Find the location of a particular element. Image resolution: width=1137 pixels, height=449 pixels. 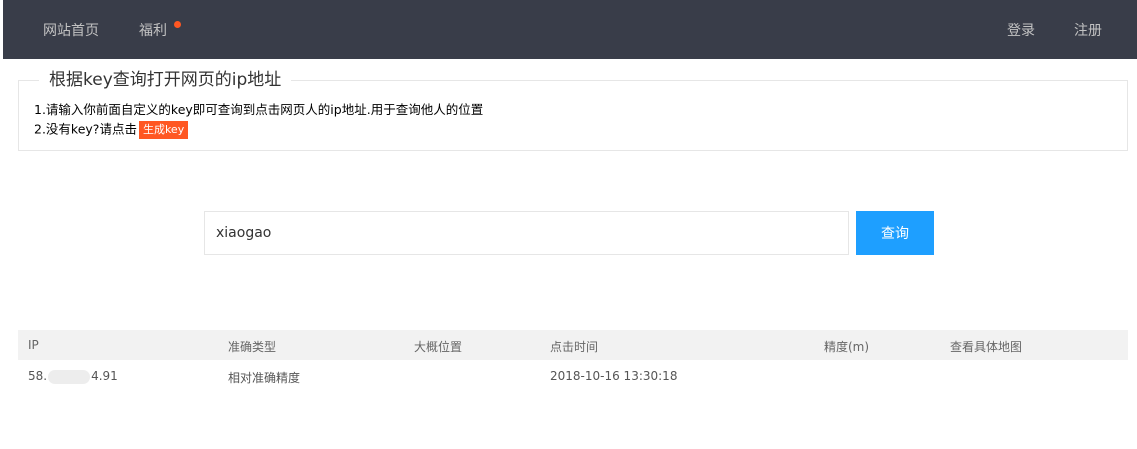

cell-click-time: 2018-10-16 13:30:18 is located at coordinates (614, 376).